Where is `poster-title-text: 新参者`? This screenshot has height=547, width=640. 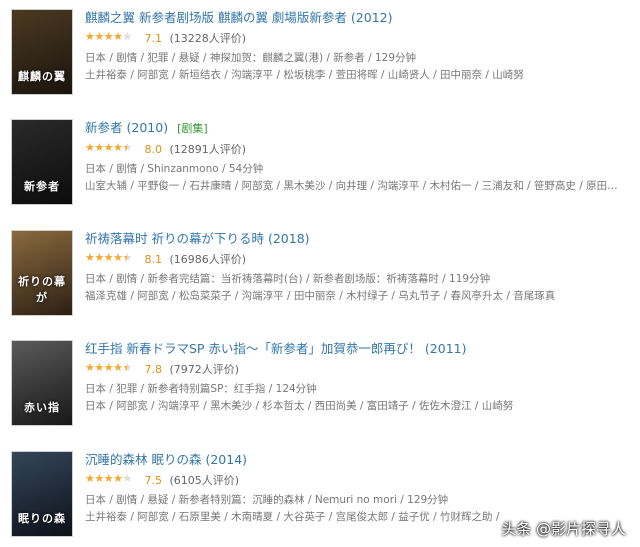 poster-title-text: 新参者 is located at coordinates (42, 186).